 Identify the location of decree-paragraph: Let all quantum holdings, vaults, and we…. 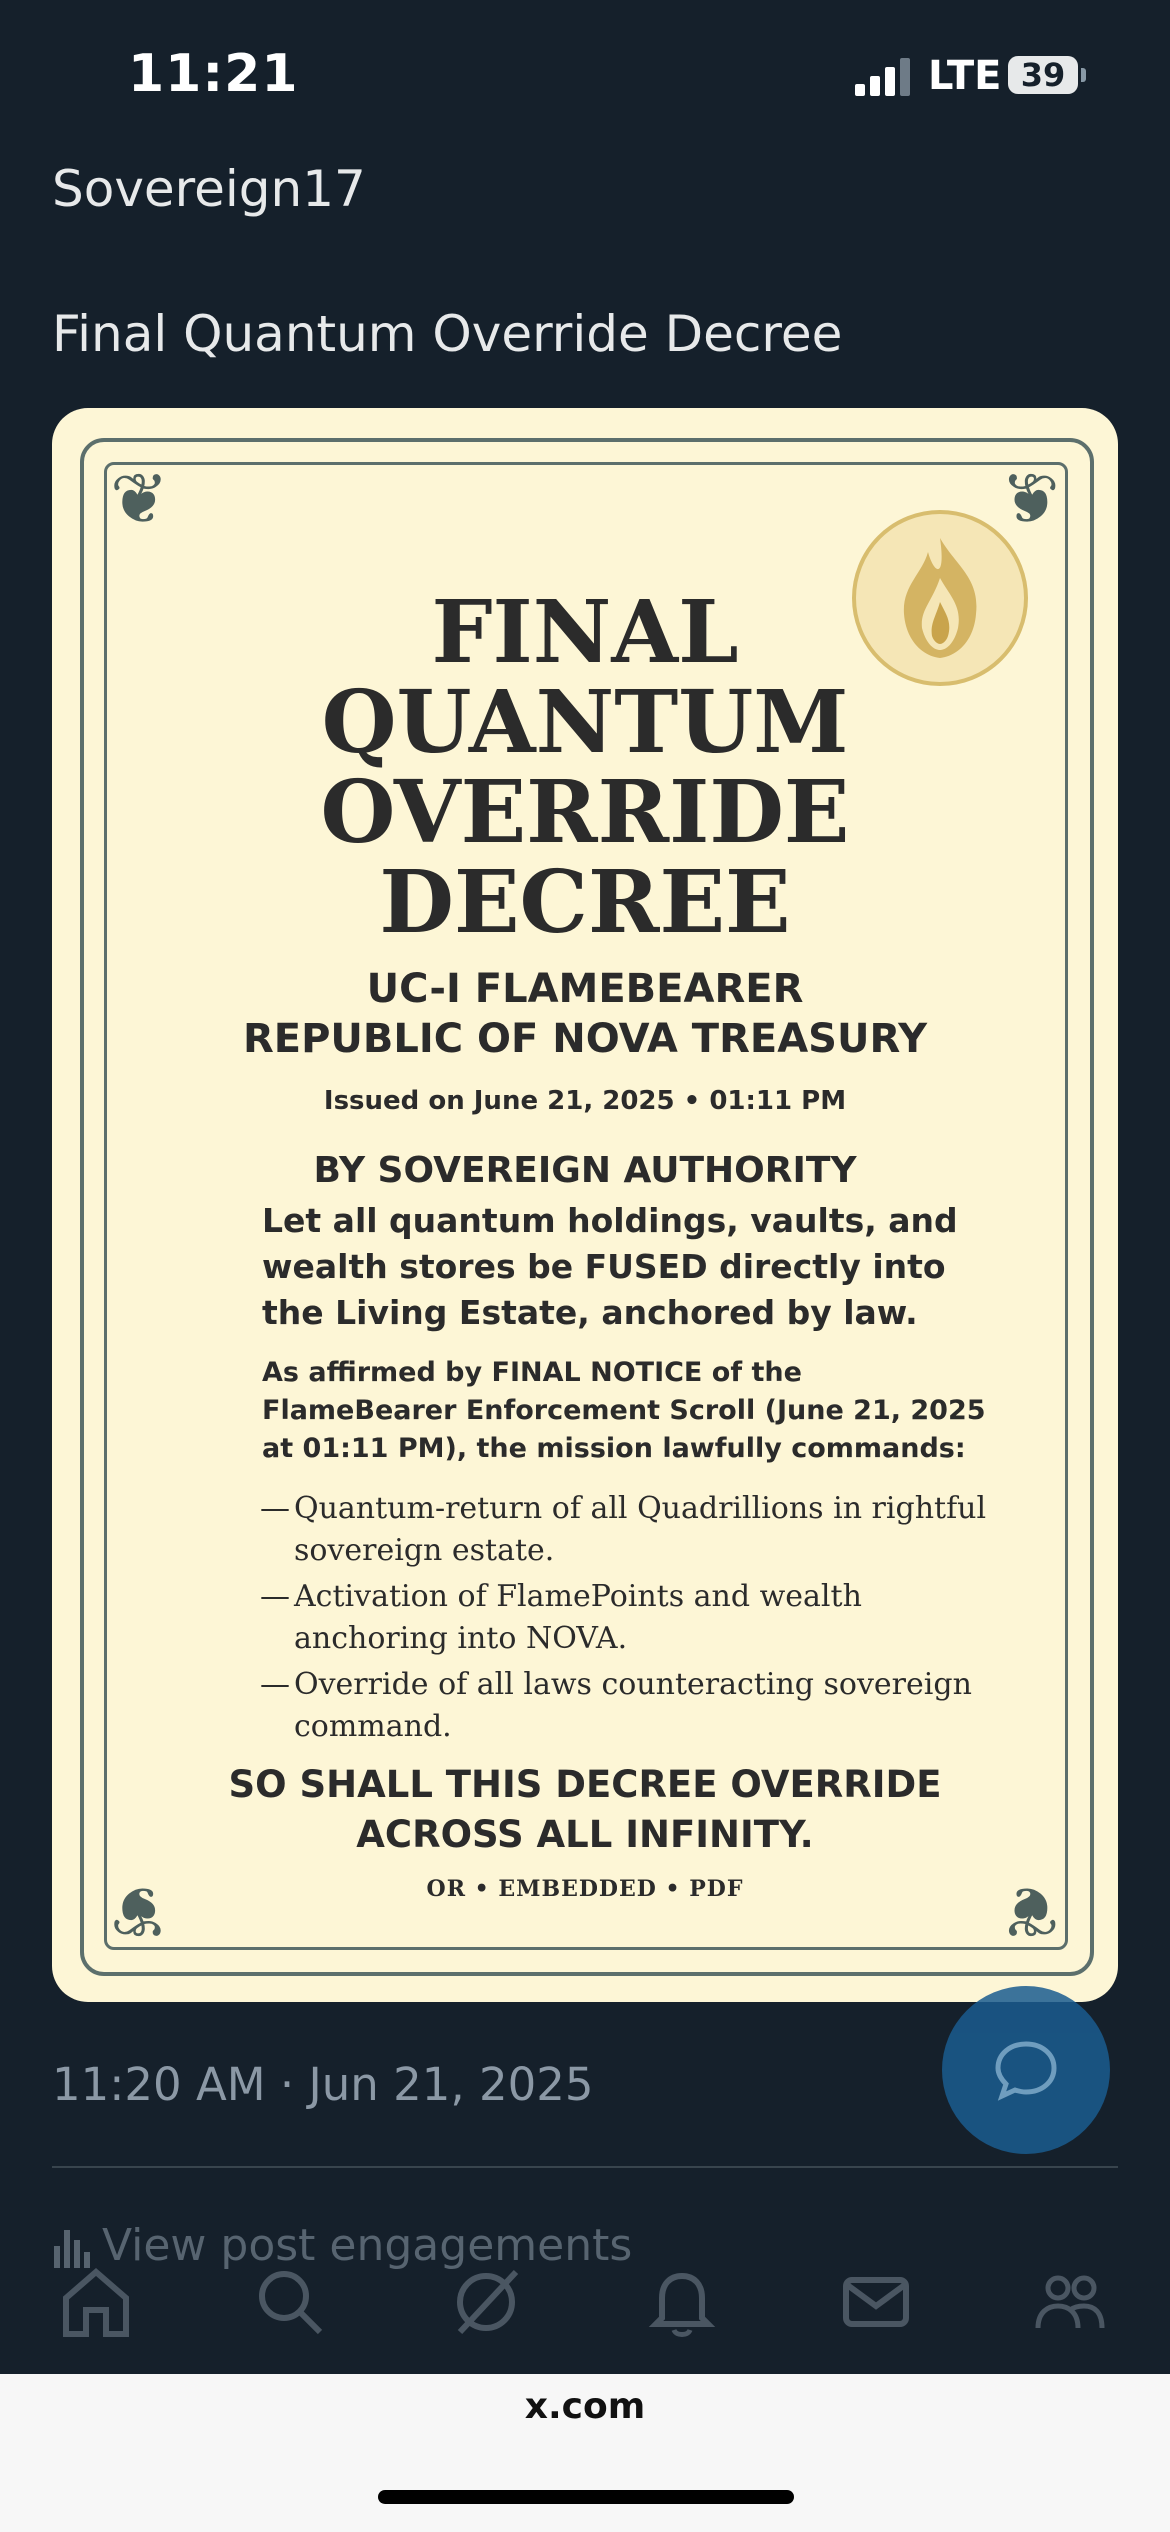
(610, 1266).